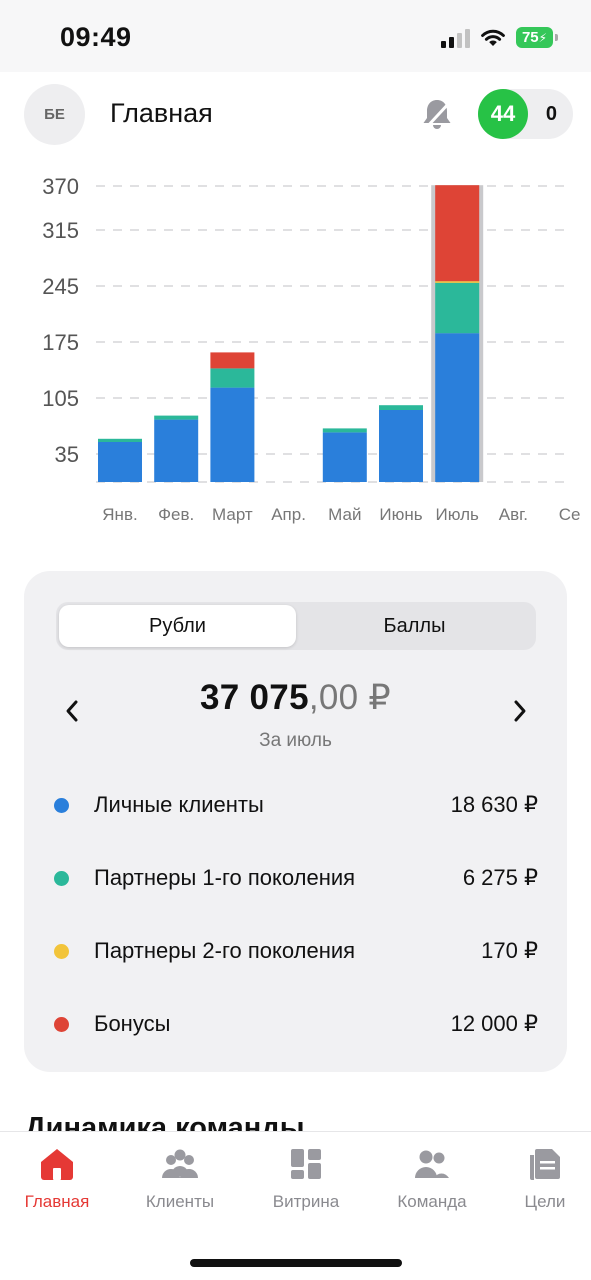 This screenshot has width=591, height=1280. What do you see at coordinates (132, 1023) in the screenshot?
I see `legend-label: Бонусы` at bounding box center [132, 1023].